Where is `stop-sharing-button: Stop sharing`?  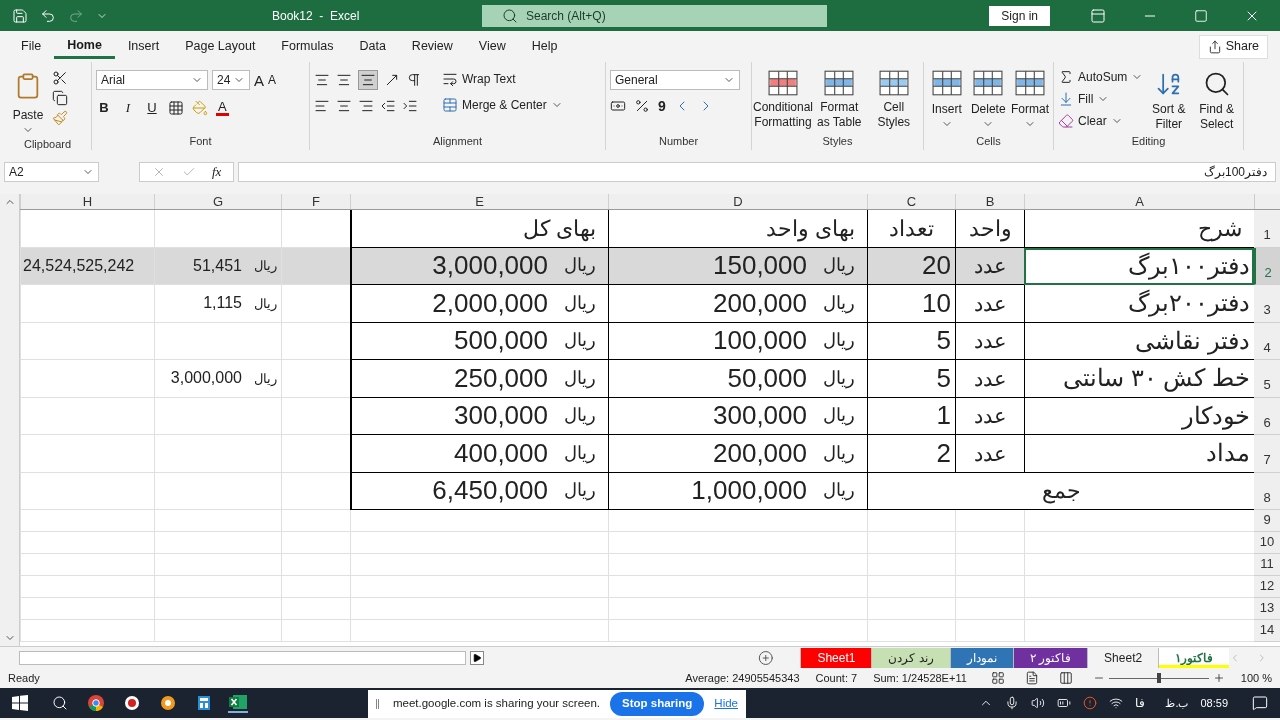
stop-sharing-button: Stop sharing is located at coordinates (657, 704).